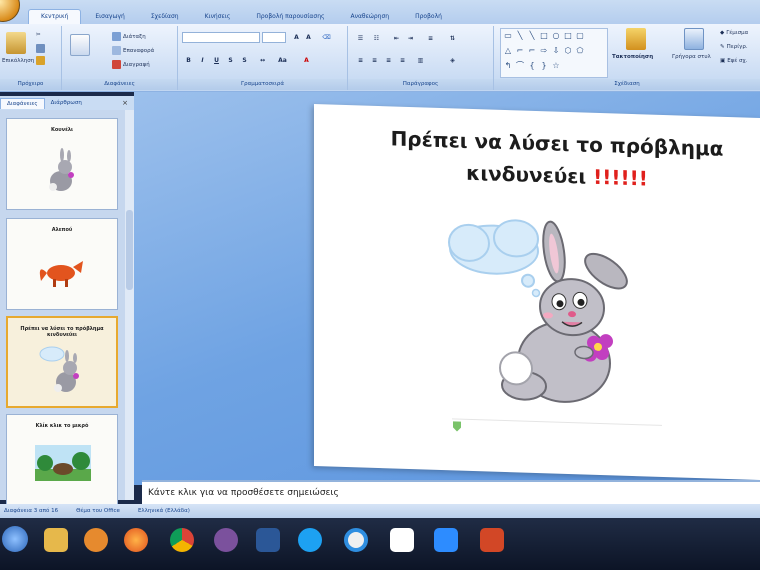 The height and width of the screenshot is (570, 760). What do you see at coordinates (80, 45) in the screenshot?
I see `new-slide-icon` at bounding box center [80, 45].